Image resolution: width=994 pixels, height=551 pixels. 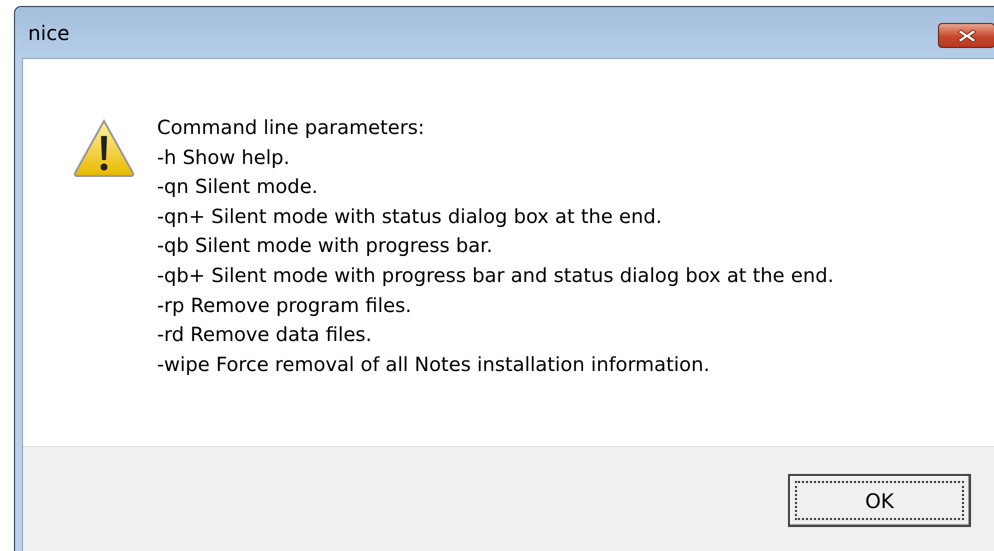 What do you see at coordinates (879, 500) in the screenshot?
I see `ok-button: OK` at bounding box center [879, 500].